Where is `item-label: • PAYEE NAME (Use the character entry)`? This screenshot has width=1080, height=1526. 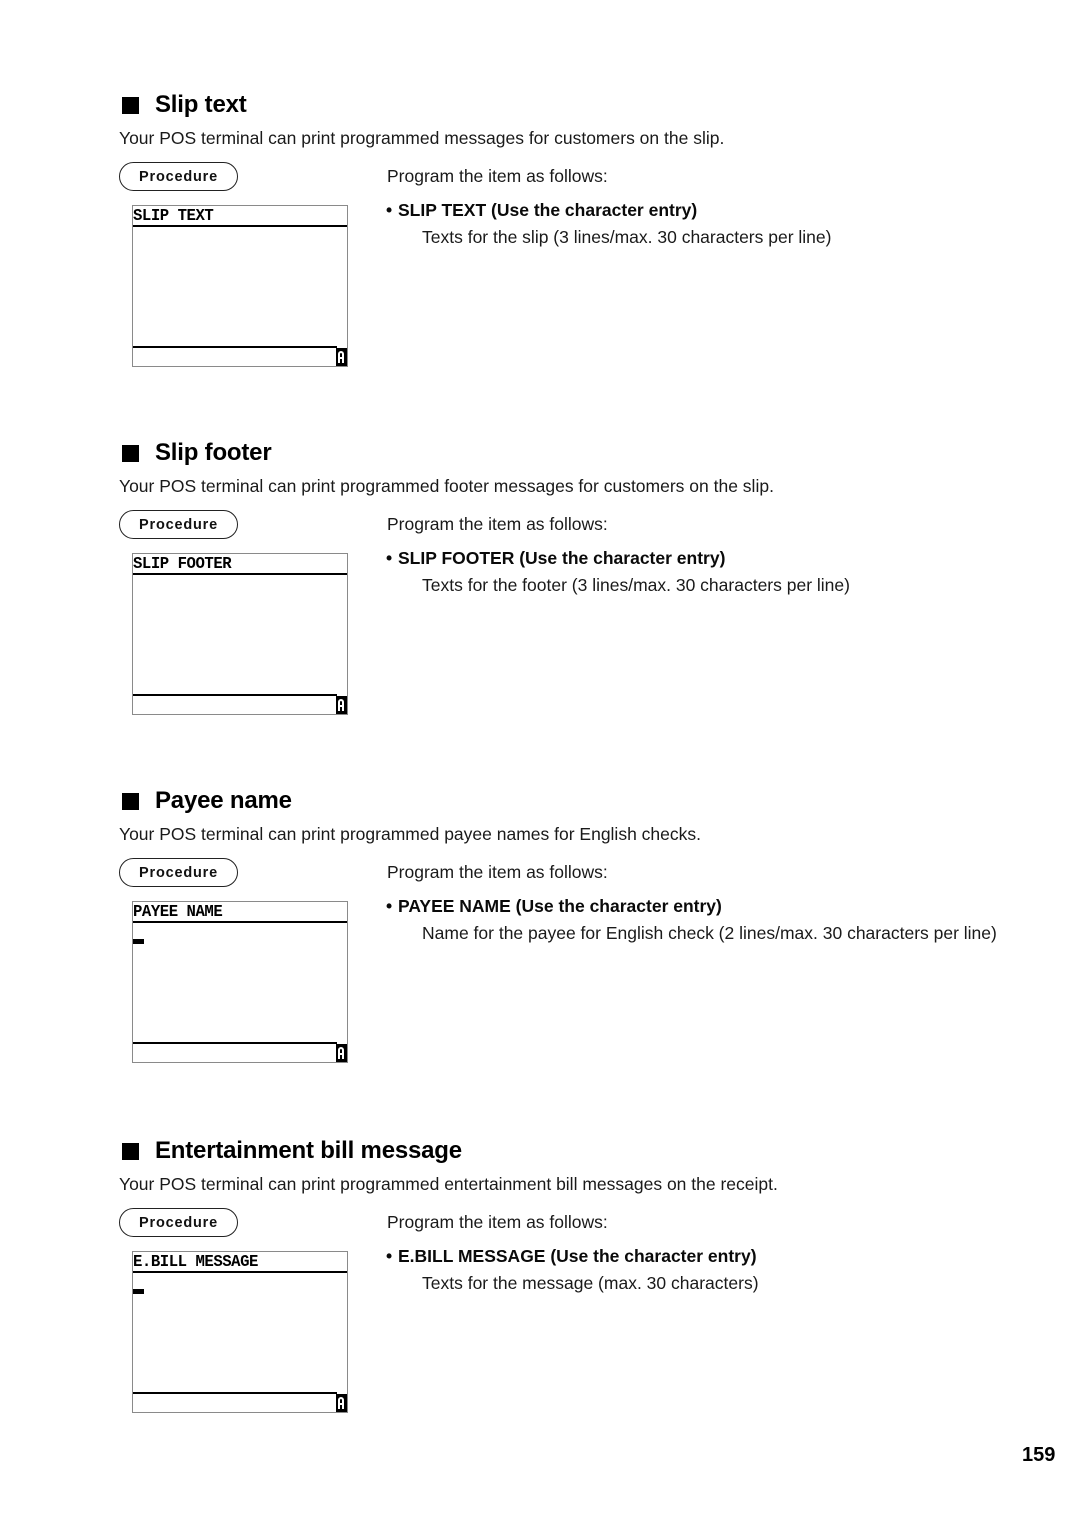 item-label: • PAYEE NAME (Use the character entry) is located at coordinates (554, 906).